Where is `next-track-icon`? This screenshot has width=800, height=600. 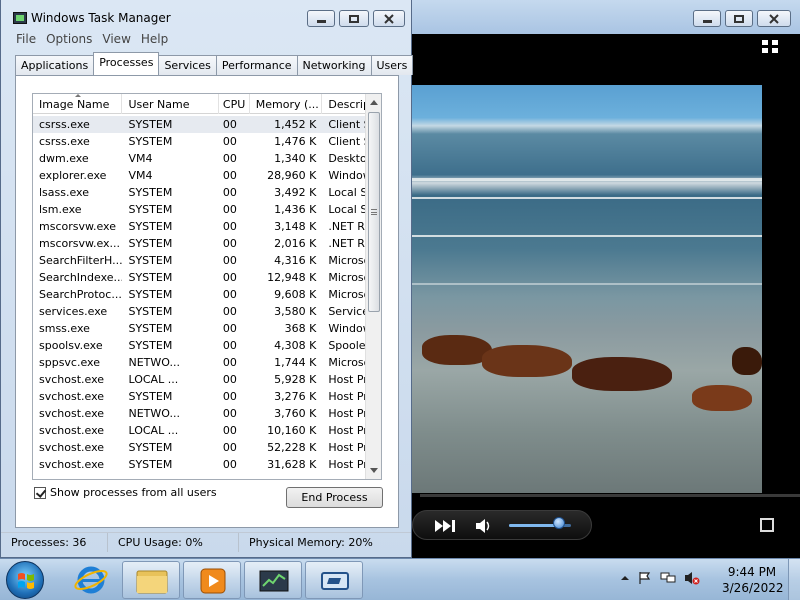
next-track-icon is located at coordinates (446, 526).